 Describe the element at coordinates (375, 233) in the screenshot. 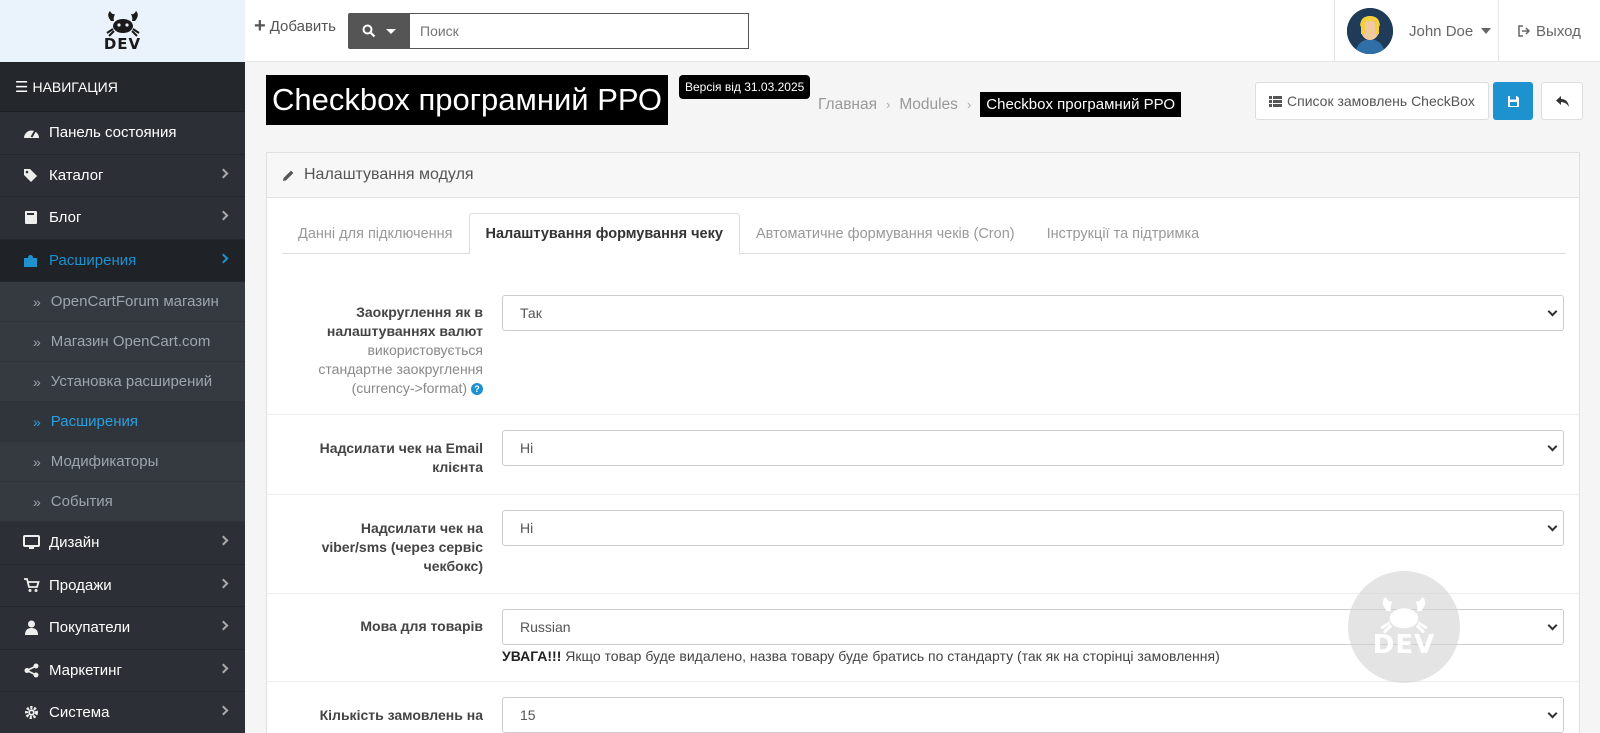

I see `tab-connection: Данні для підключення` at that location.